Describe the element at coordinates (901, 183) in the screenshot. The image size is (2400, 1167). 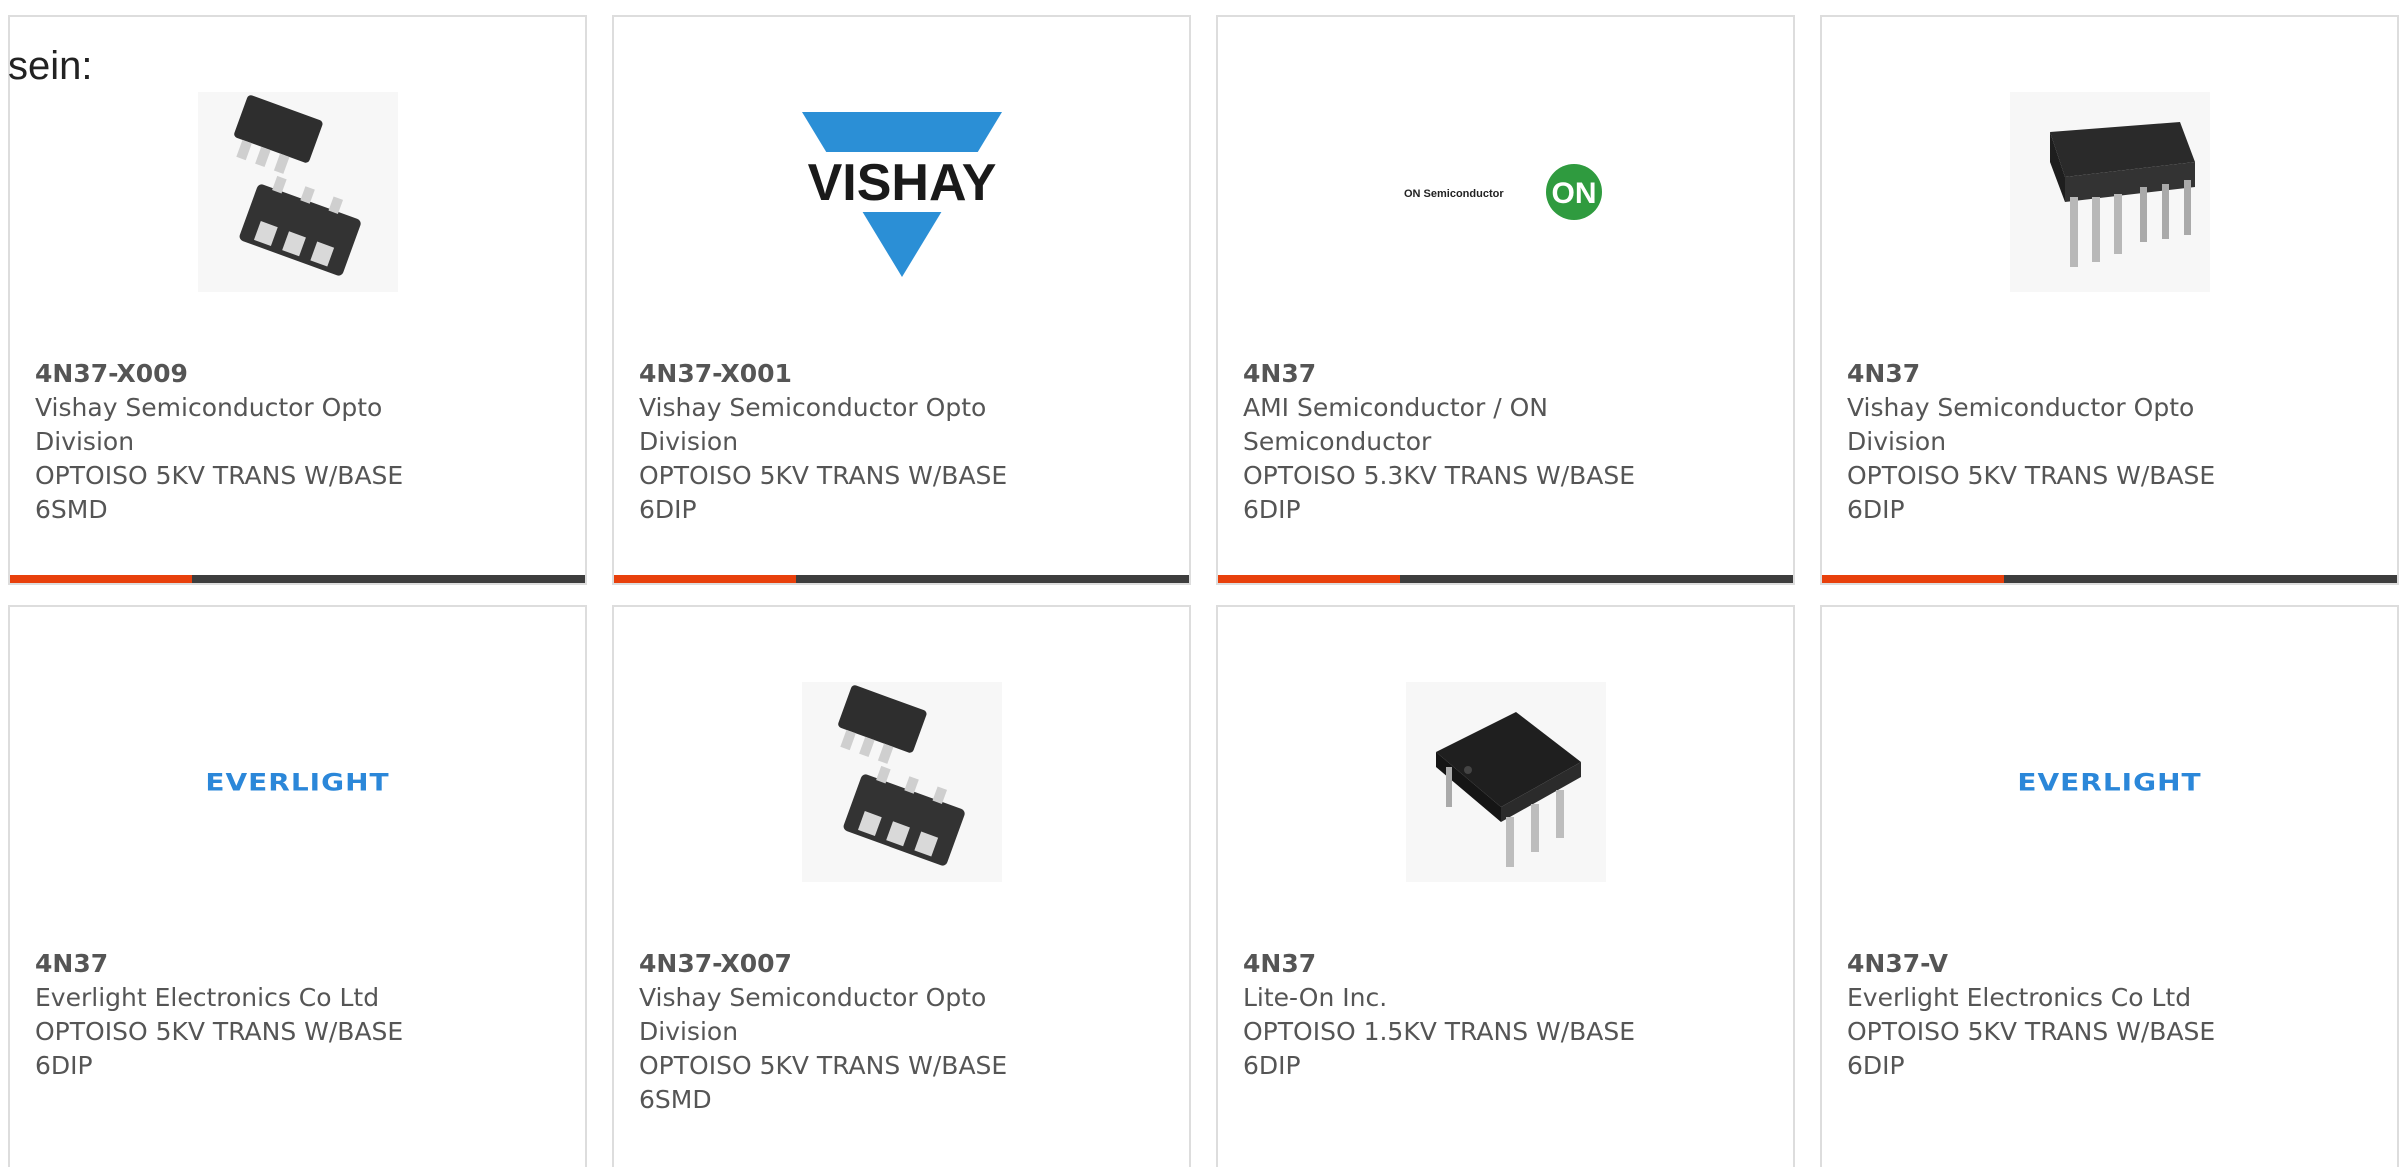
I see `vishay-logo-text: VISHAY` at that location.